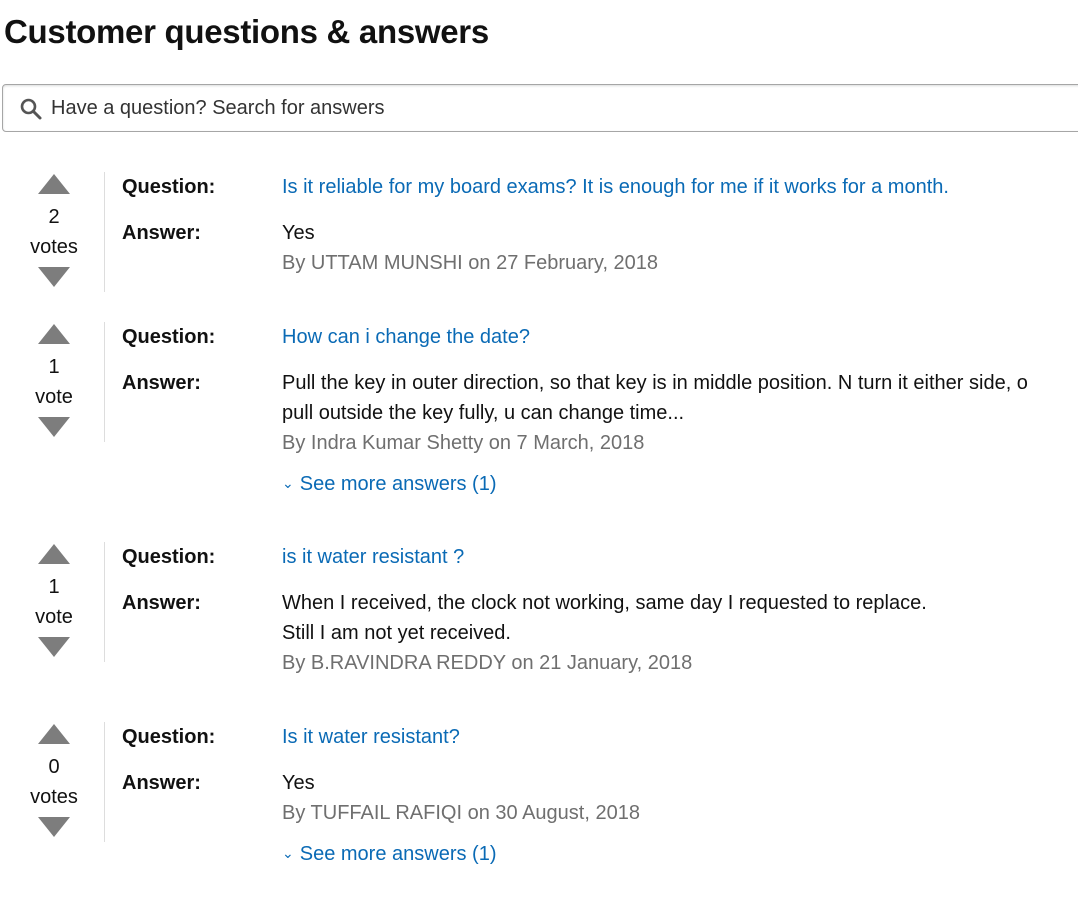 This screenshot has height=900, width=1078. Describe the element at coordinates (371, 737) in the screenshot. I see `question-link: Is it water resistant?` at that location.